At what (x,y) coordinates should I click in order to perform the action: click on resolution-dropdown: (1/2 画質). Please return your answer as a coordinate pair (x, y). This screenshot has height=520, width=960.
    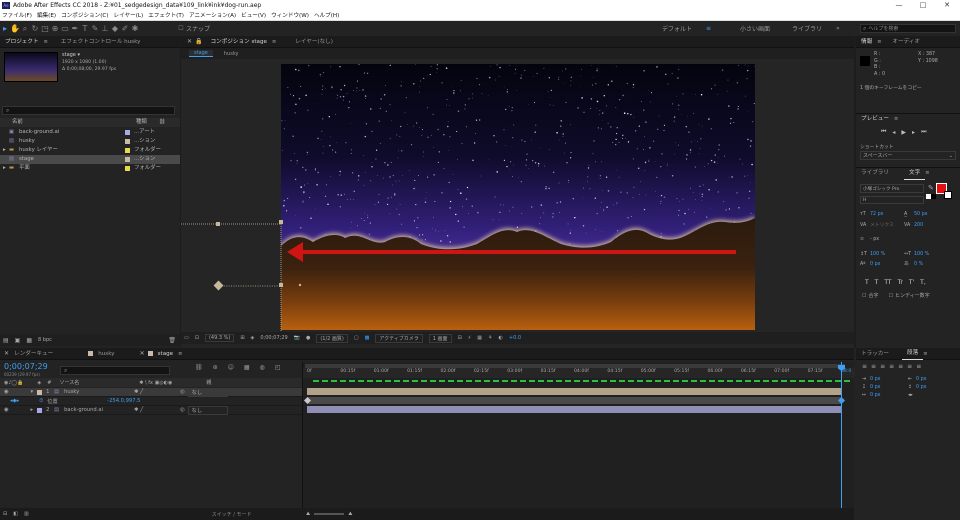
    Looking at the image, I should click on (332, 338).